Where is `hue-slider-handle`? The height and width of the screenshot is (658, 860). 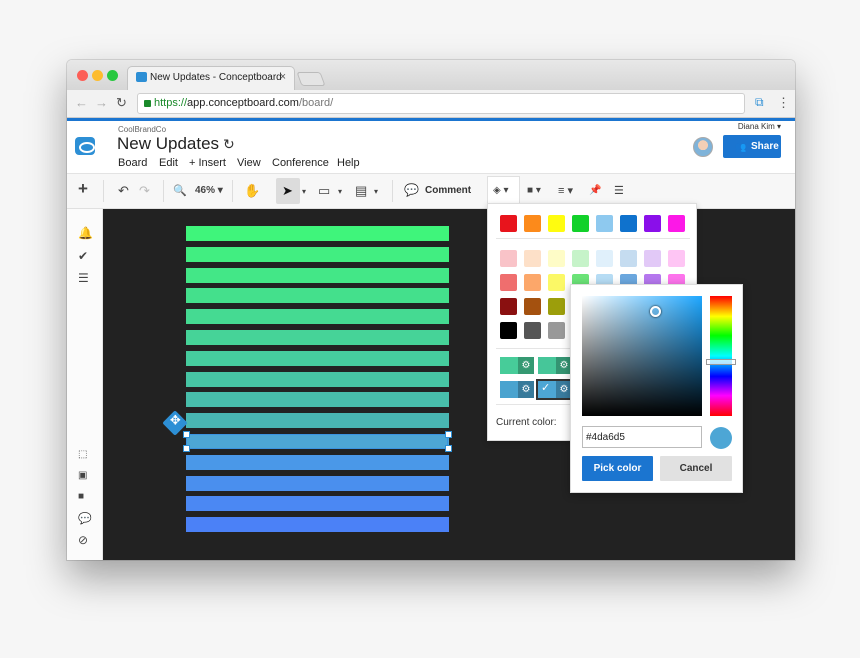
hue-slider-handle is located at coordinates (721, 362).